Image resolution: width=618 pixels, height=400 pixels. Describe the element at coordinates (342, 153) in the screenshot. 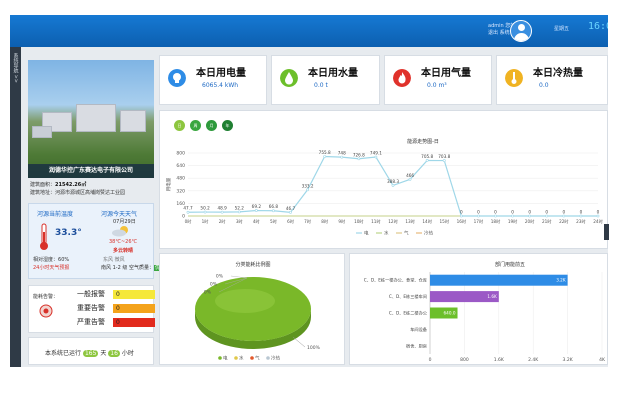

I see `data-label: 748` at that location.